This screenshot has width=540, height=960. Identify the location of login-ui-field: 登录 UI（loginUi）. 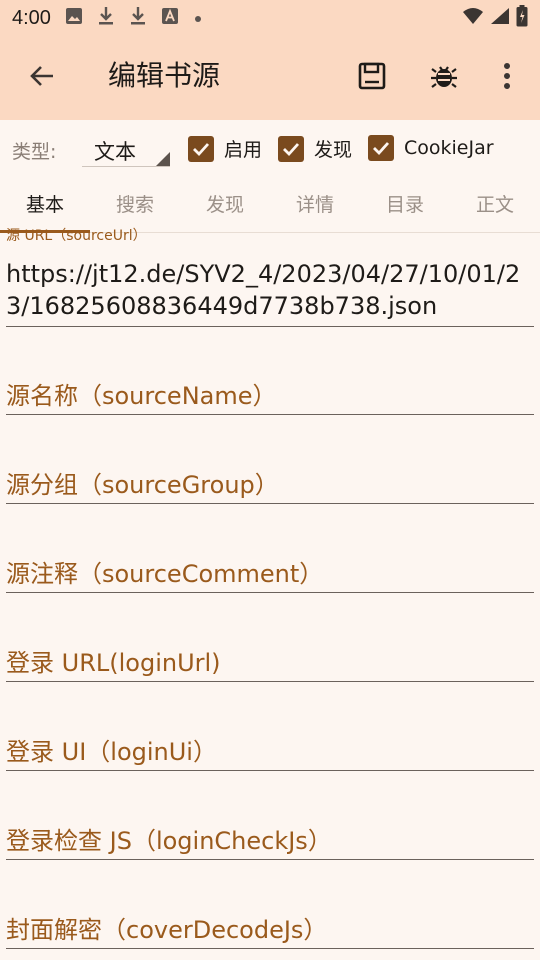
(270, 749).